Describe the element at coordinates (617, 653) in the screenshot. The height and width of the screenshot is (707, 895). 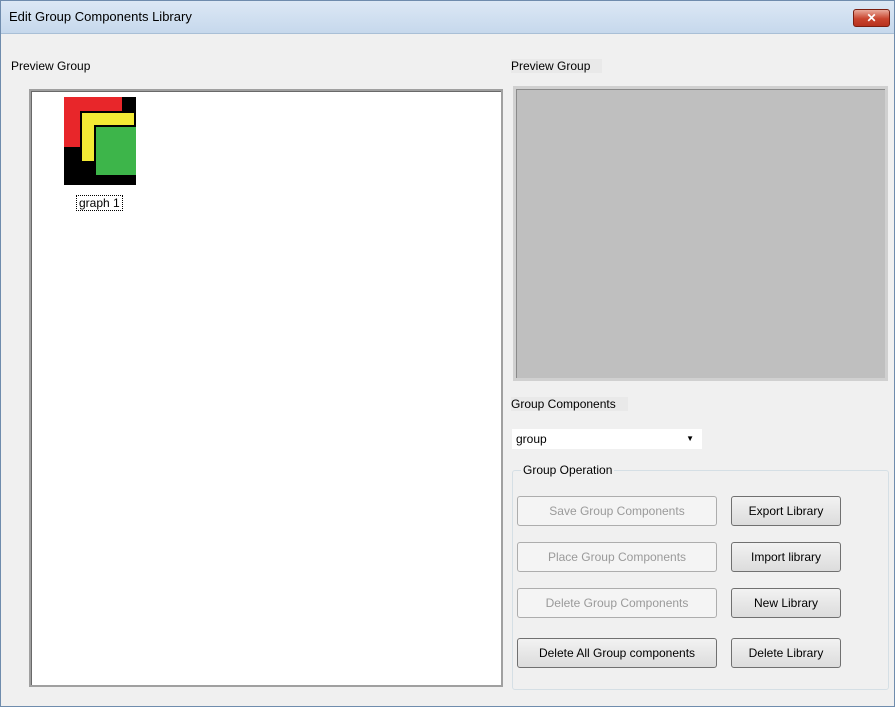
I see `delete-all-group-components-button: Delete All Group components` at that location.